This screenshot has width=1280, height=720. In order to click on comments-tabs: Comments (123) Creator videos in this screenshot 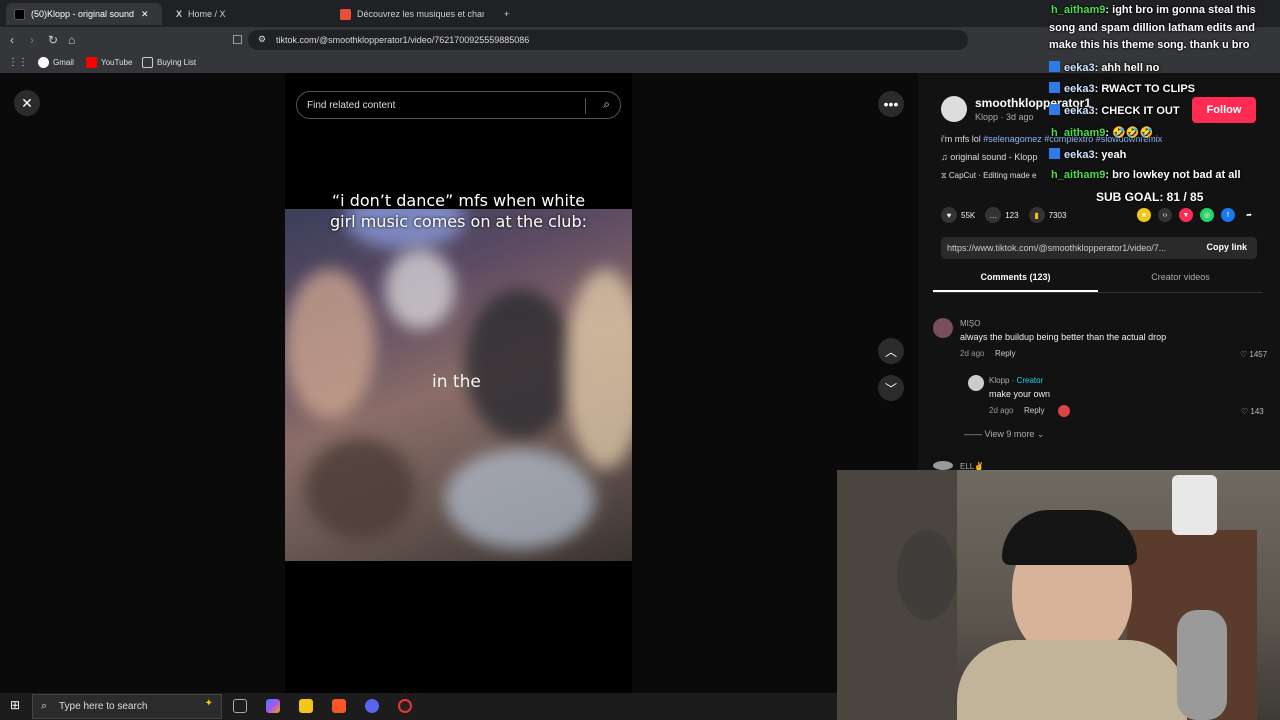, I will do `click(1098, 280)`.